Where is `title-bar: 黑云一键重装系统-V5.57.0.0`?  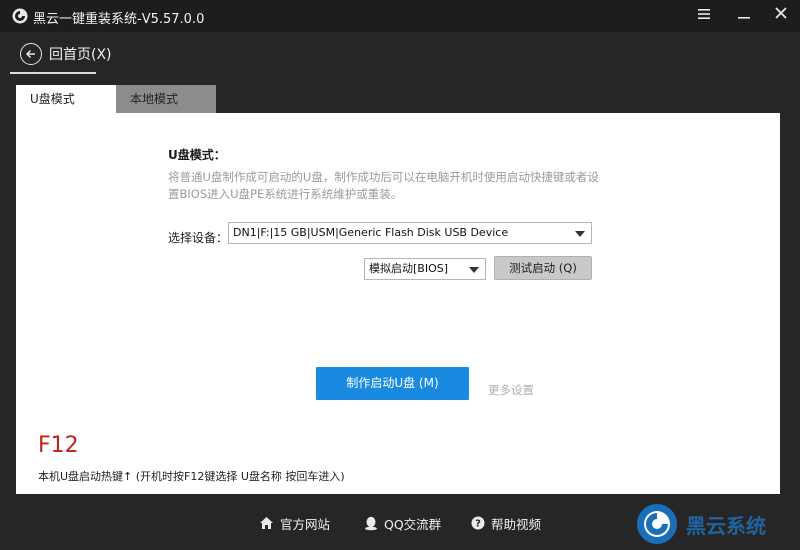 title-bar: 黑云一键重装系统-V5.57.0.0 is located at coordinates (400, 16).